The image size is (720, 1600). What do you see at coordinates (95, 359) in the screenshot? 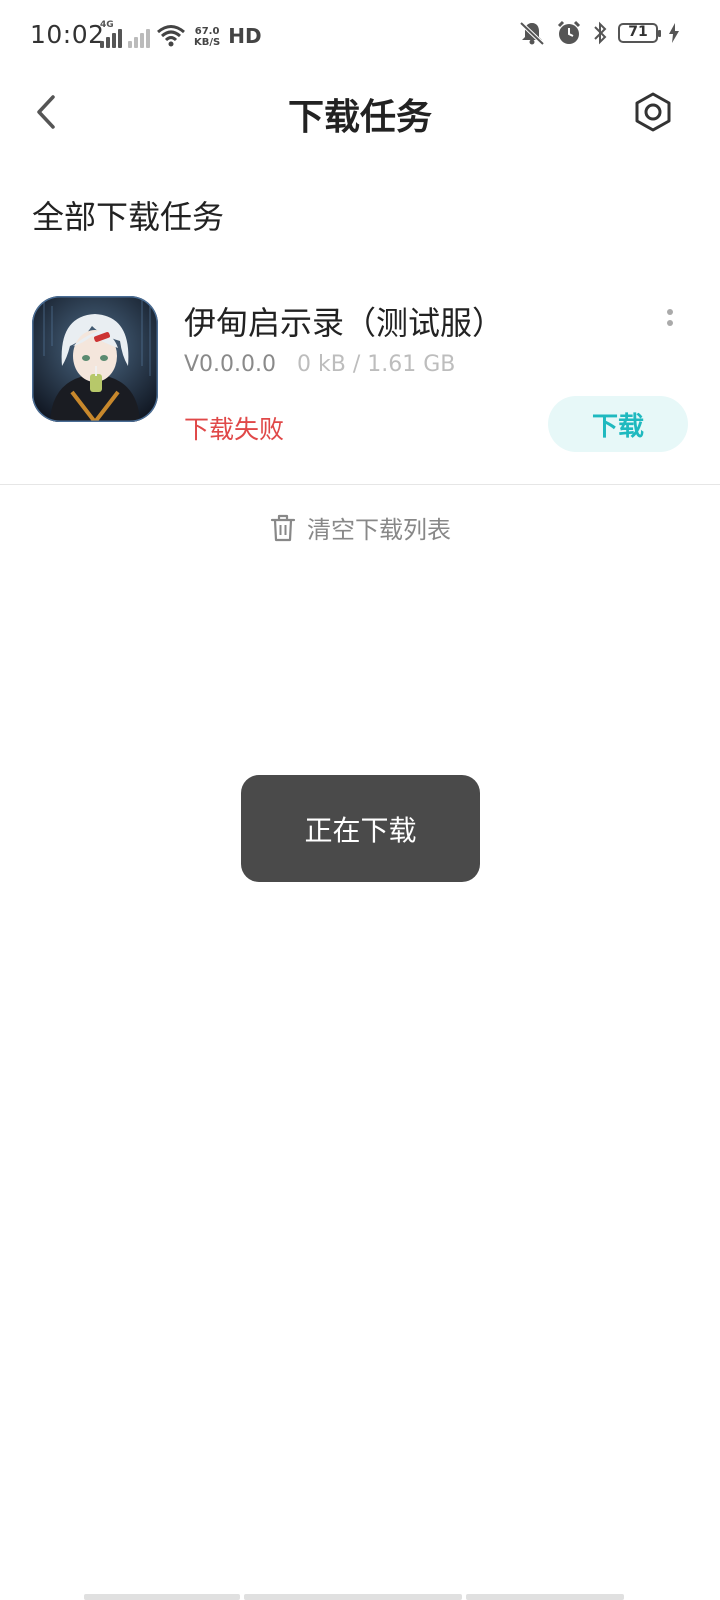
I see `app-icon` at bounding box center [95, 359].